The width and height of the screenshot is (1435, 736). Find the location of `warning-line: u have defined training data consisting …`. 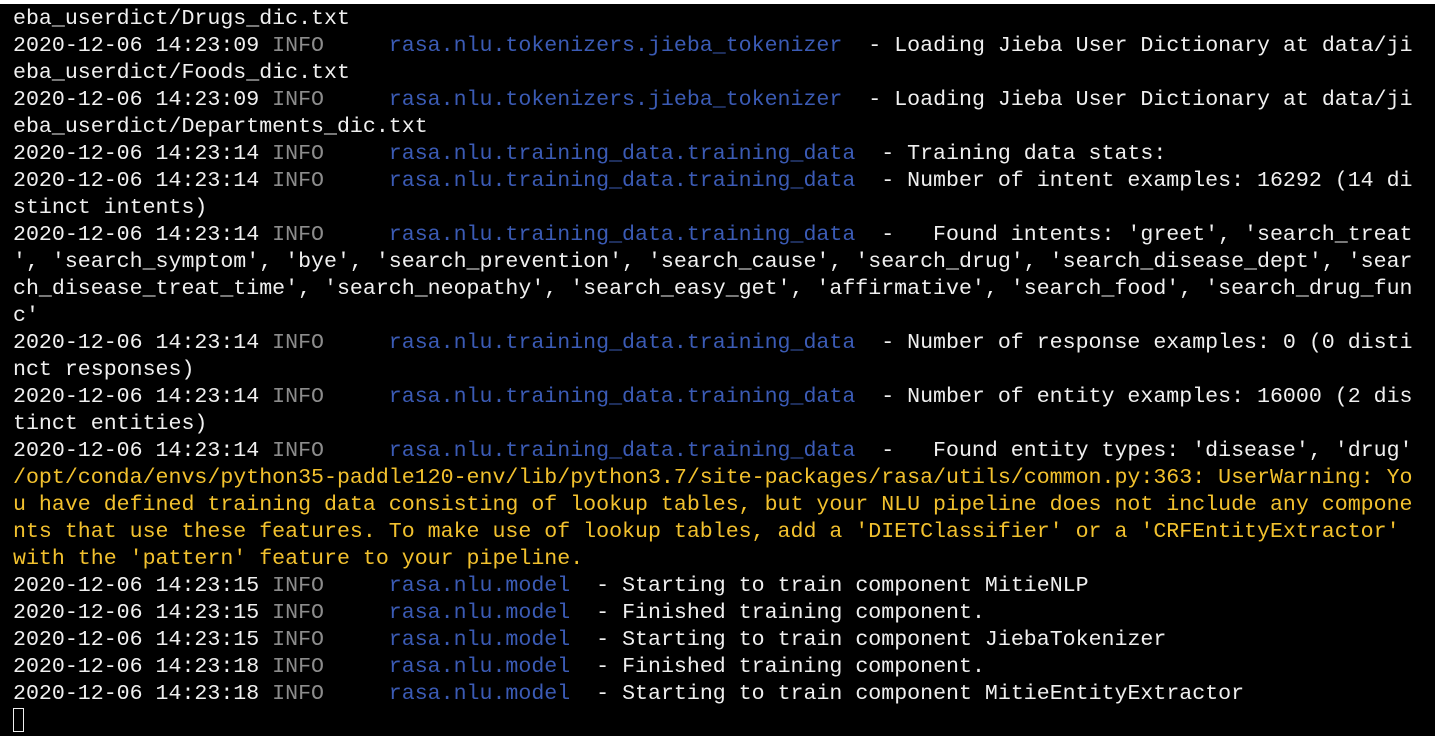

warning-line: u have defined training data consisting … is located at coordinates (724, 505).